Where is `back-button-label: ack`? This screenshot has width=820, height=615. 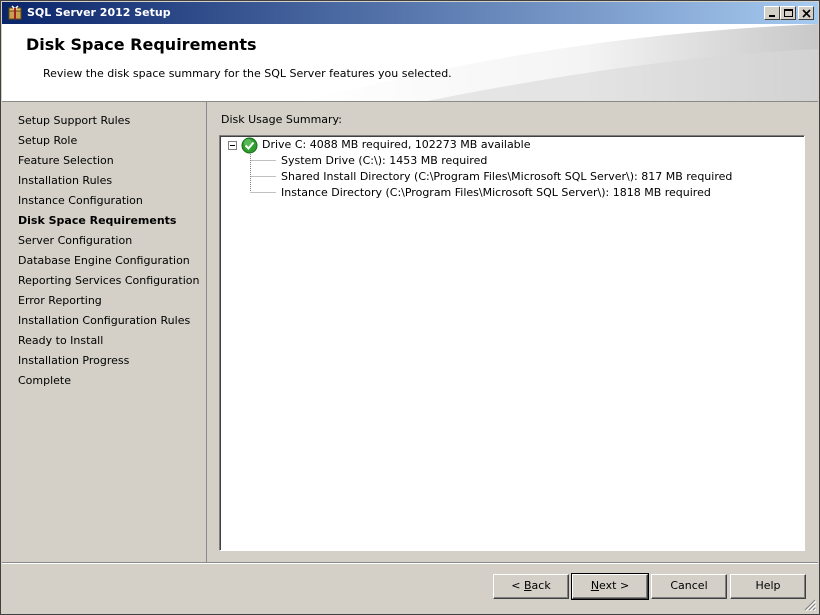 back-button-label: ack is located at coordinates (541, 585).